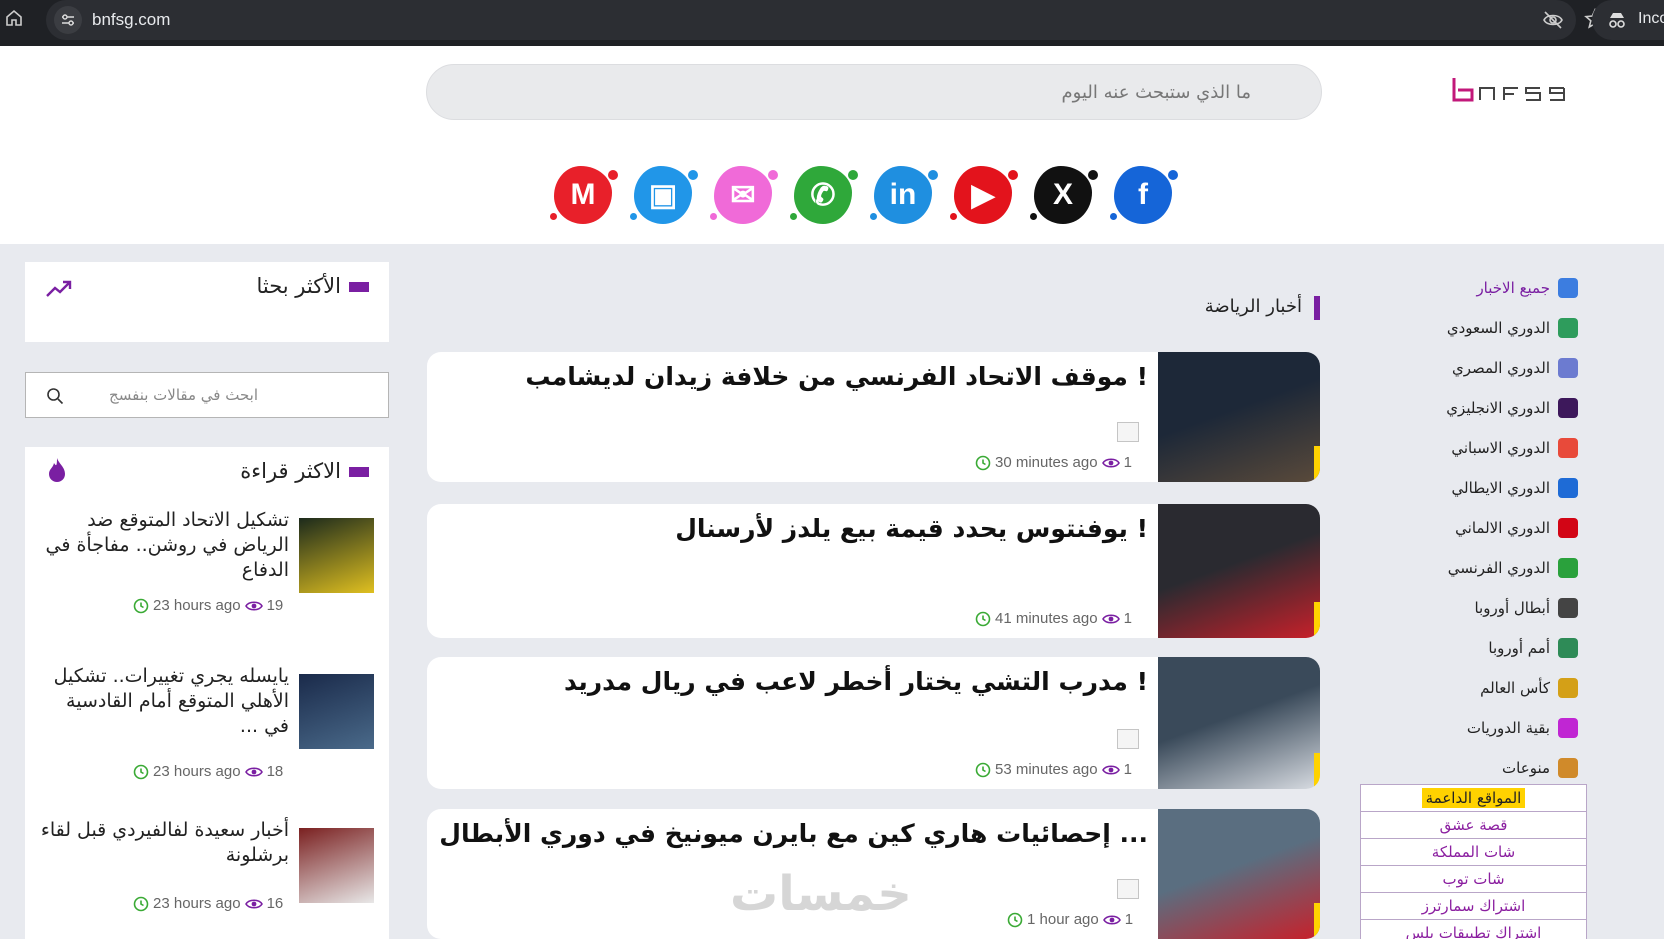 The width and height of the screenshot is (1664, 939). What do you see at coordinates (1651, 18) in the screenshot?
I see `incognito-label: Inco` at bounding box center [1651, 18].